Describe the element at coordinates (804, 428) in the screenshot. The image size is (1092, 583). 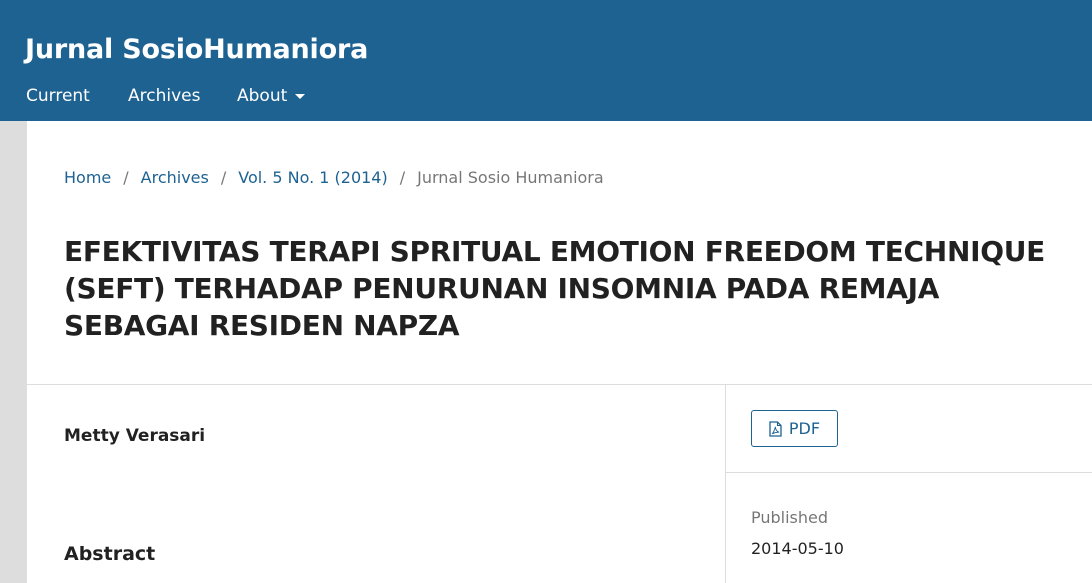
I see `pdf-button-label: PDF` at that location.